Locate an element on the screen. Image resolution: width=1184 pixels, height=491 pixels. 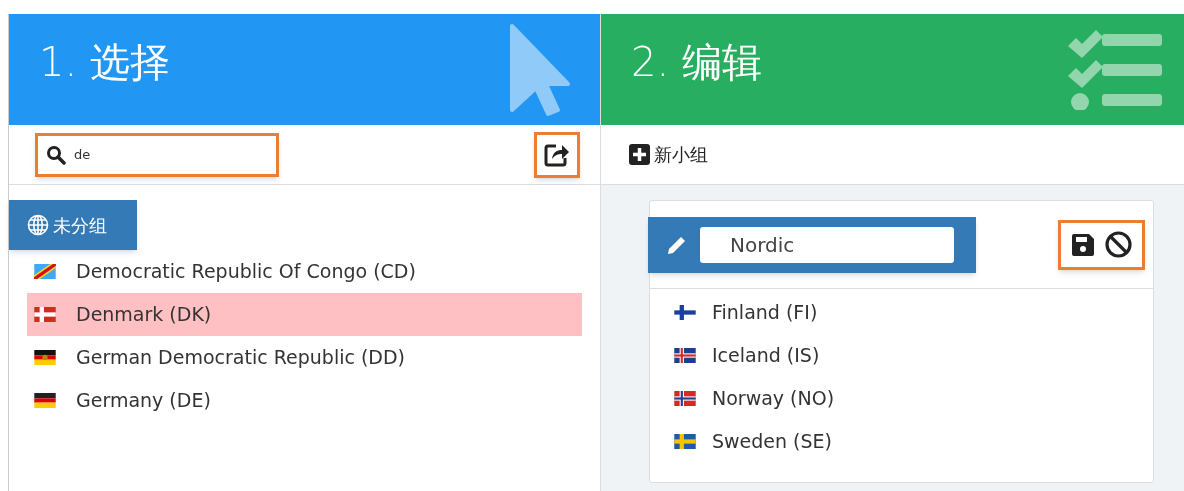
country-row: Sweden (SE) is located at coordinates (913, 441).